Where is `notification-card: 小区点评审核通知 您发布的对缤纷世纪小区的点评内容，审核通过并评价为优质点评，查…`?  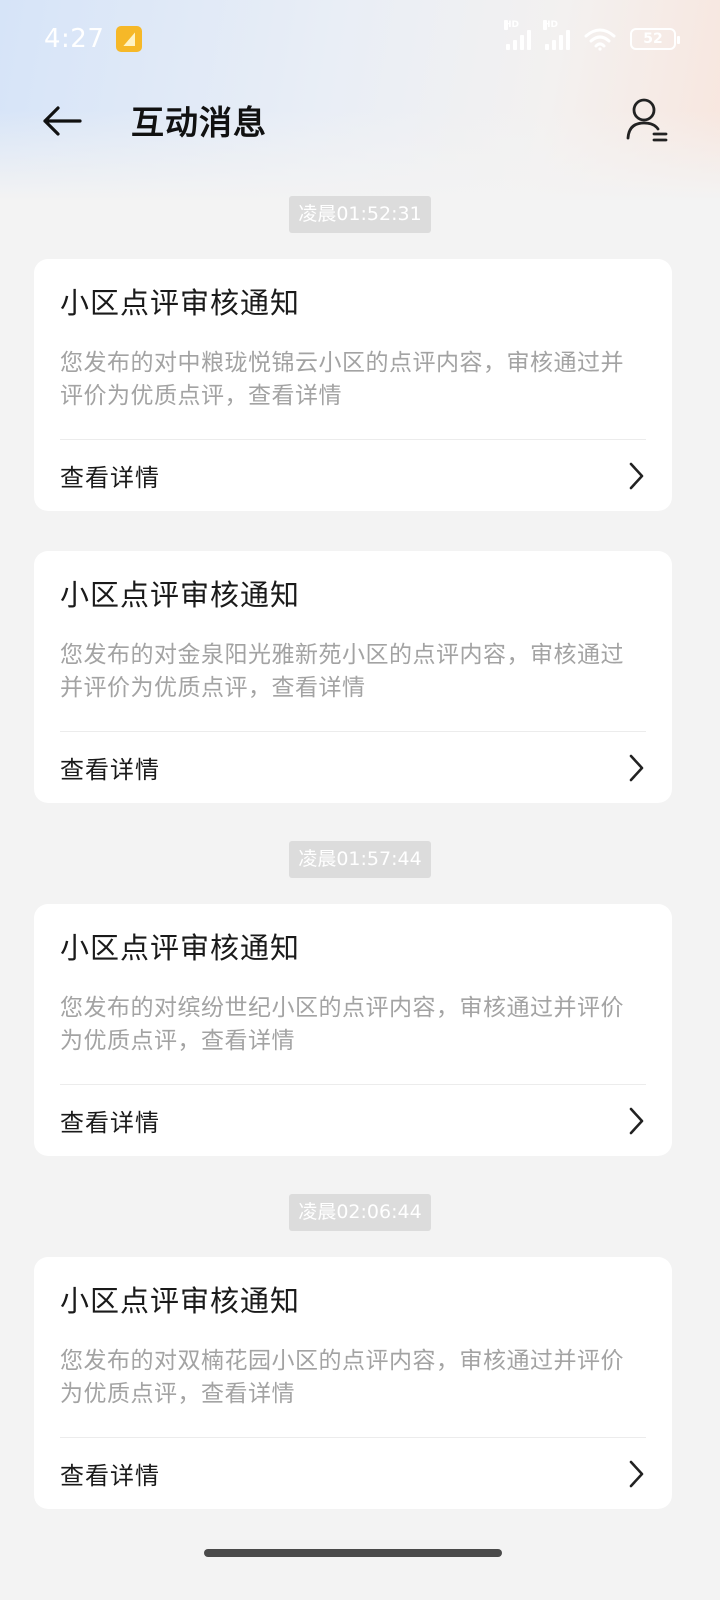 notification-card: 小区点评审核通知 您发布的对缤纷世纪小区的点评内容，审核通过并评价为优质点评，查… is located at coordinates (353, 1030).